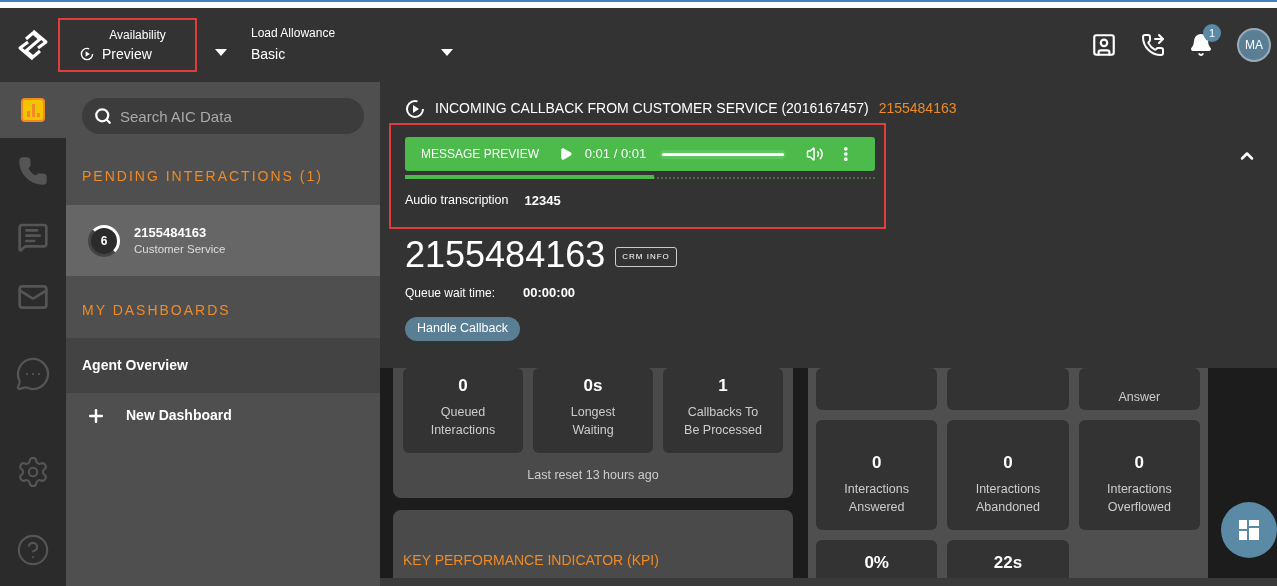 This screenshot has height=586, width=1277. What do you see at coordinates (652, 108) in the screenshot?
I see `callback-title: INCOMING CALLBACK FROM CUSTOMER SERVICE (2016167457)` at bounding box center [652, 108].